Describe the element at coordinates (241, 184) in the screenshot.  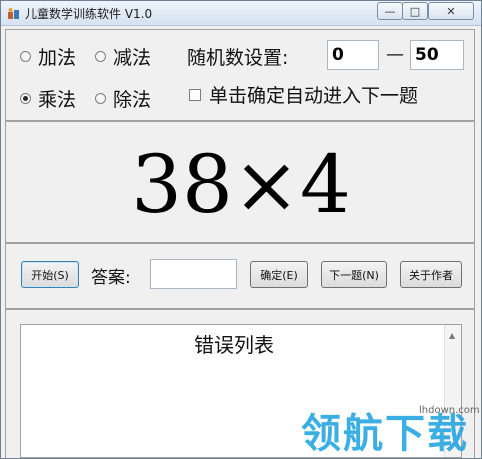
I see `problem-display: 38×4` at that location.